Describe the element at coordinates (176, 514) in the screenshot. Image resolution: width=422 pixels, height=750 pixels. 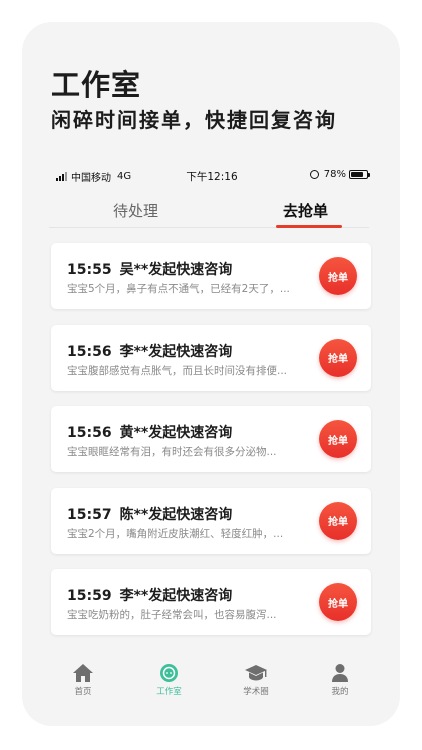
I see `card-title: 陈**发起快速咨询` at that location.